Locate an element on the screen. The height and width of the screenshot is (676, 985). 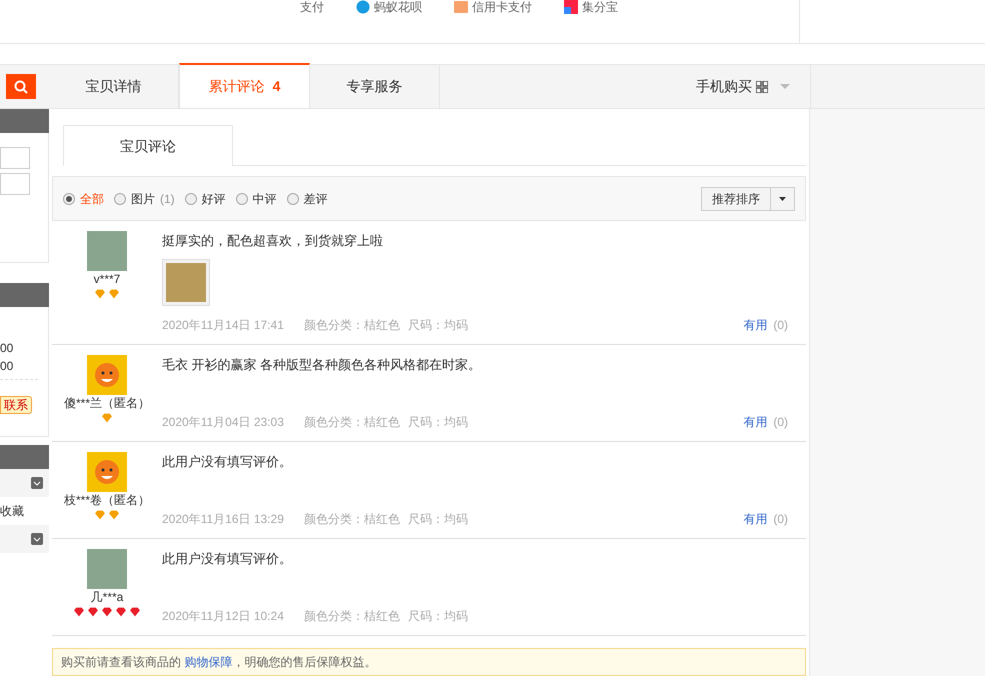
review-date: 2020年11月04日 23:03 is located at coordinates (223, 422).